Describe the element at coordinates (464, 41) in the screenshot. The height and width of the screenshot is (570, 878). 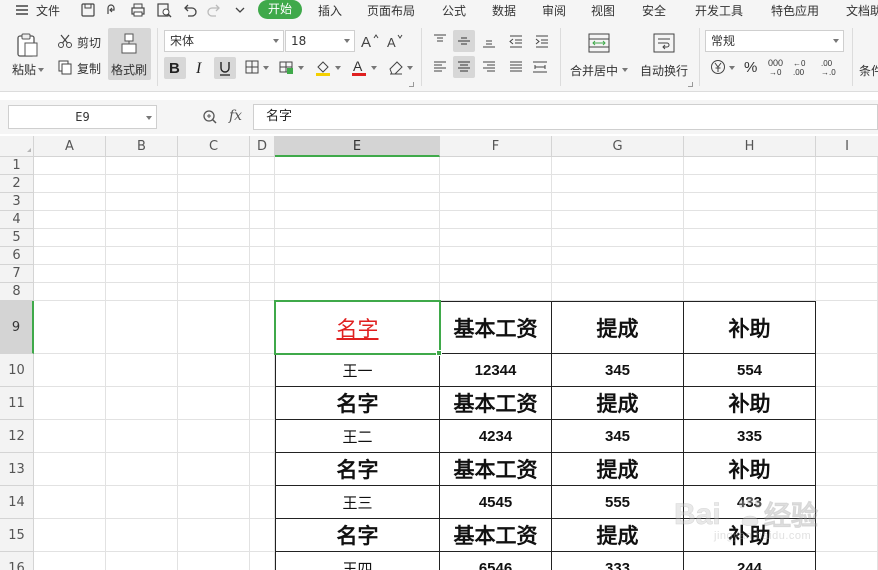
I see `align-middle-button` at that location.